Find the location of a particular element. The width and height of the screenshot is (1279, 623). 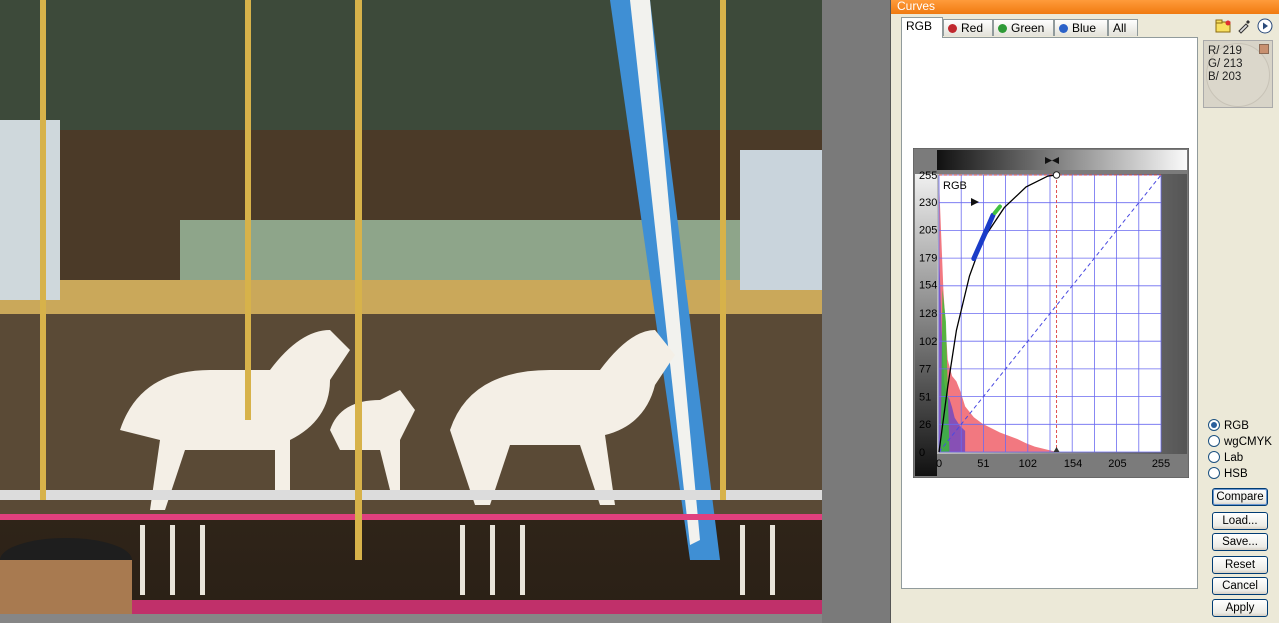

mode-wgcmyk-radio: wgCMYK is located at coordinates (1240, 443).